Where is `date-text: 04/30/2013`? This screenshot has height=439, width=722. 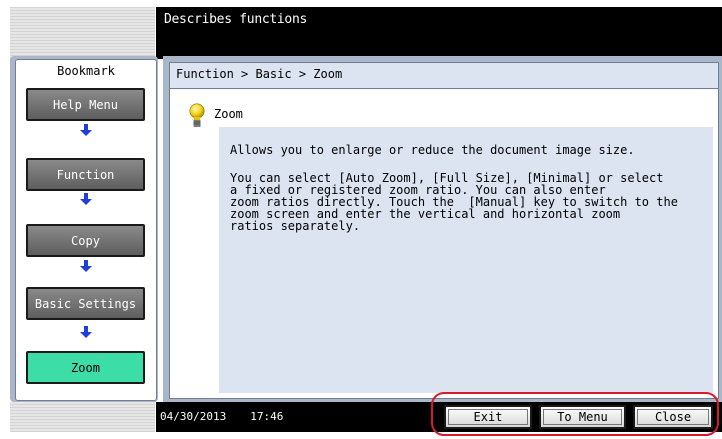 date-text: 04/30/2013 is located at coordinates (193, 416).